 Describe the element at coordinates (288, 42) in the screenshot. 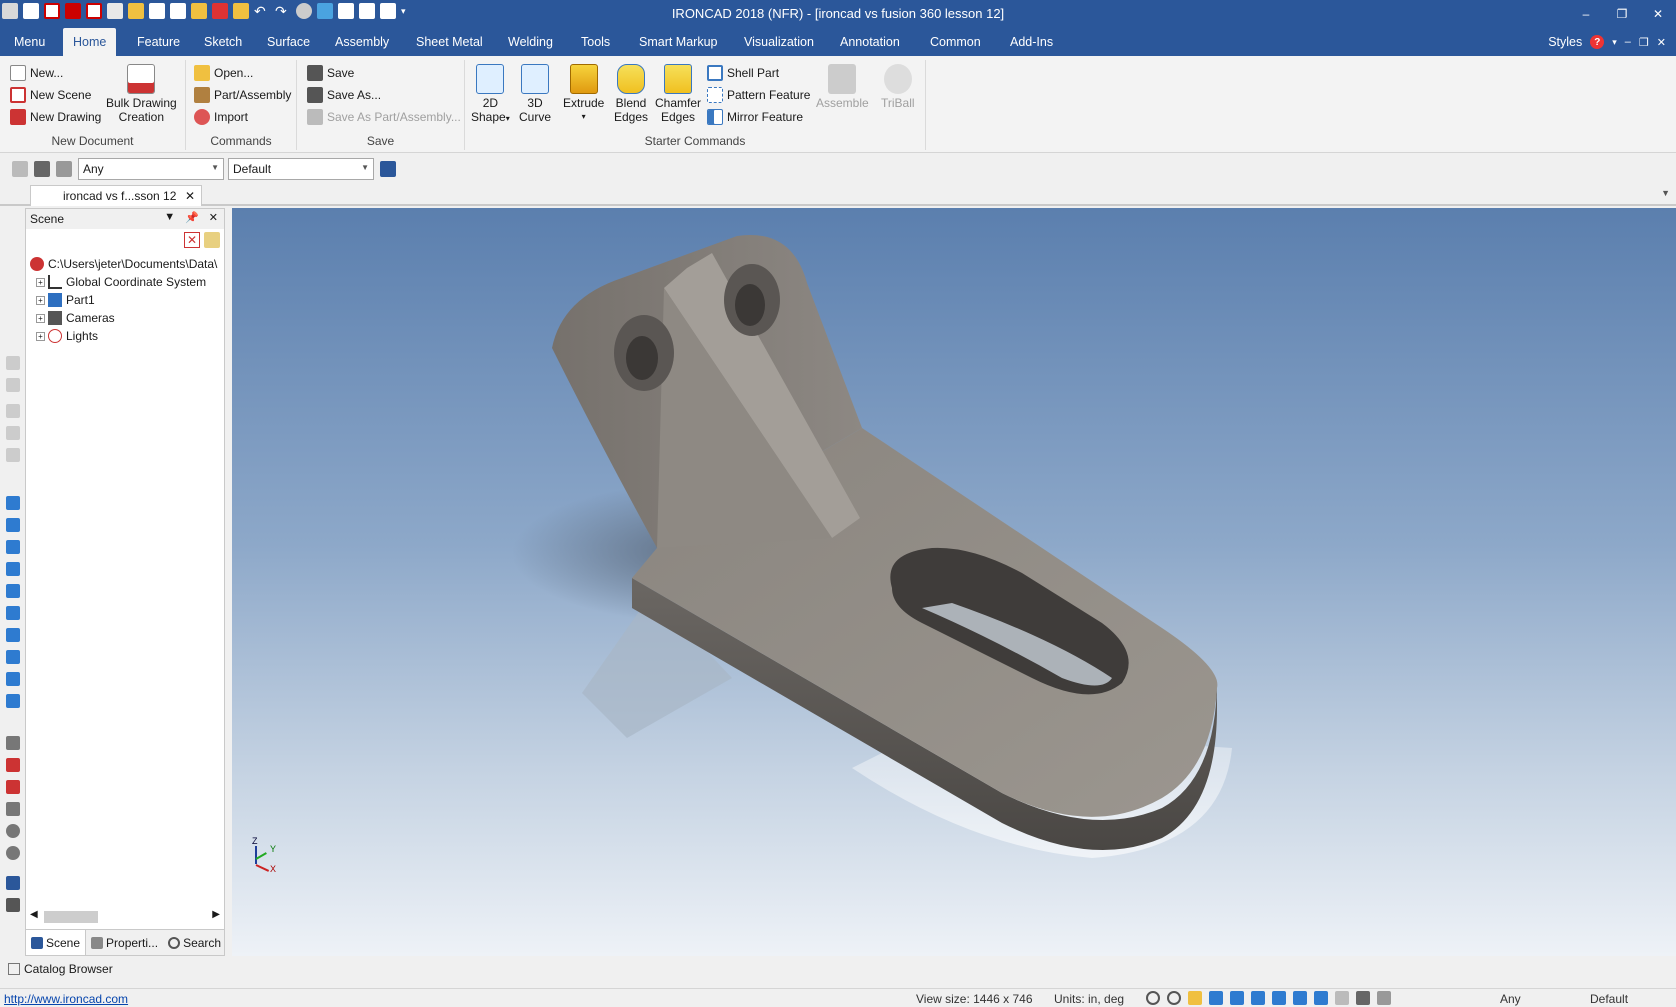

I see `tab-surface: Surface` at that location.